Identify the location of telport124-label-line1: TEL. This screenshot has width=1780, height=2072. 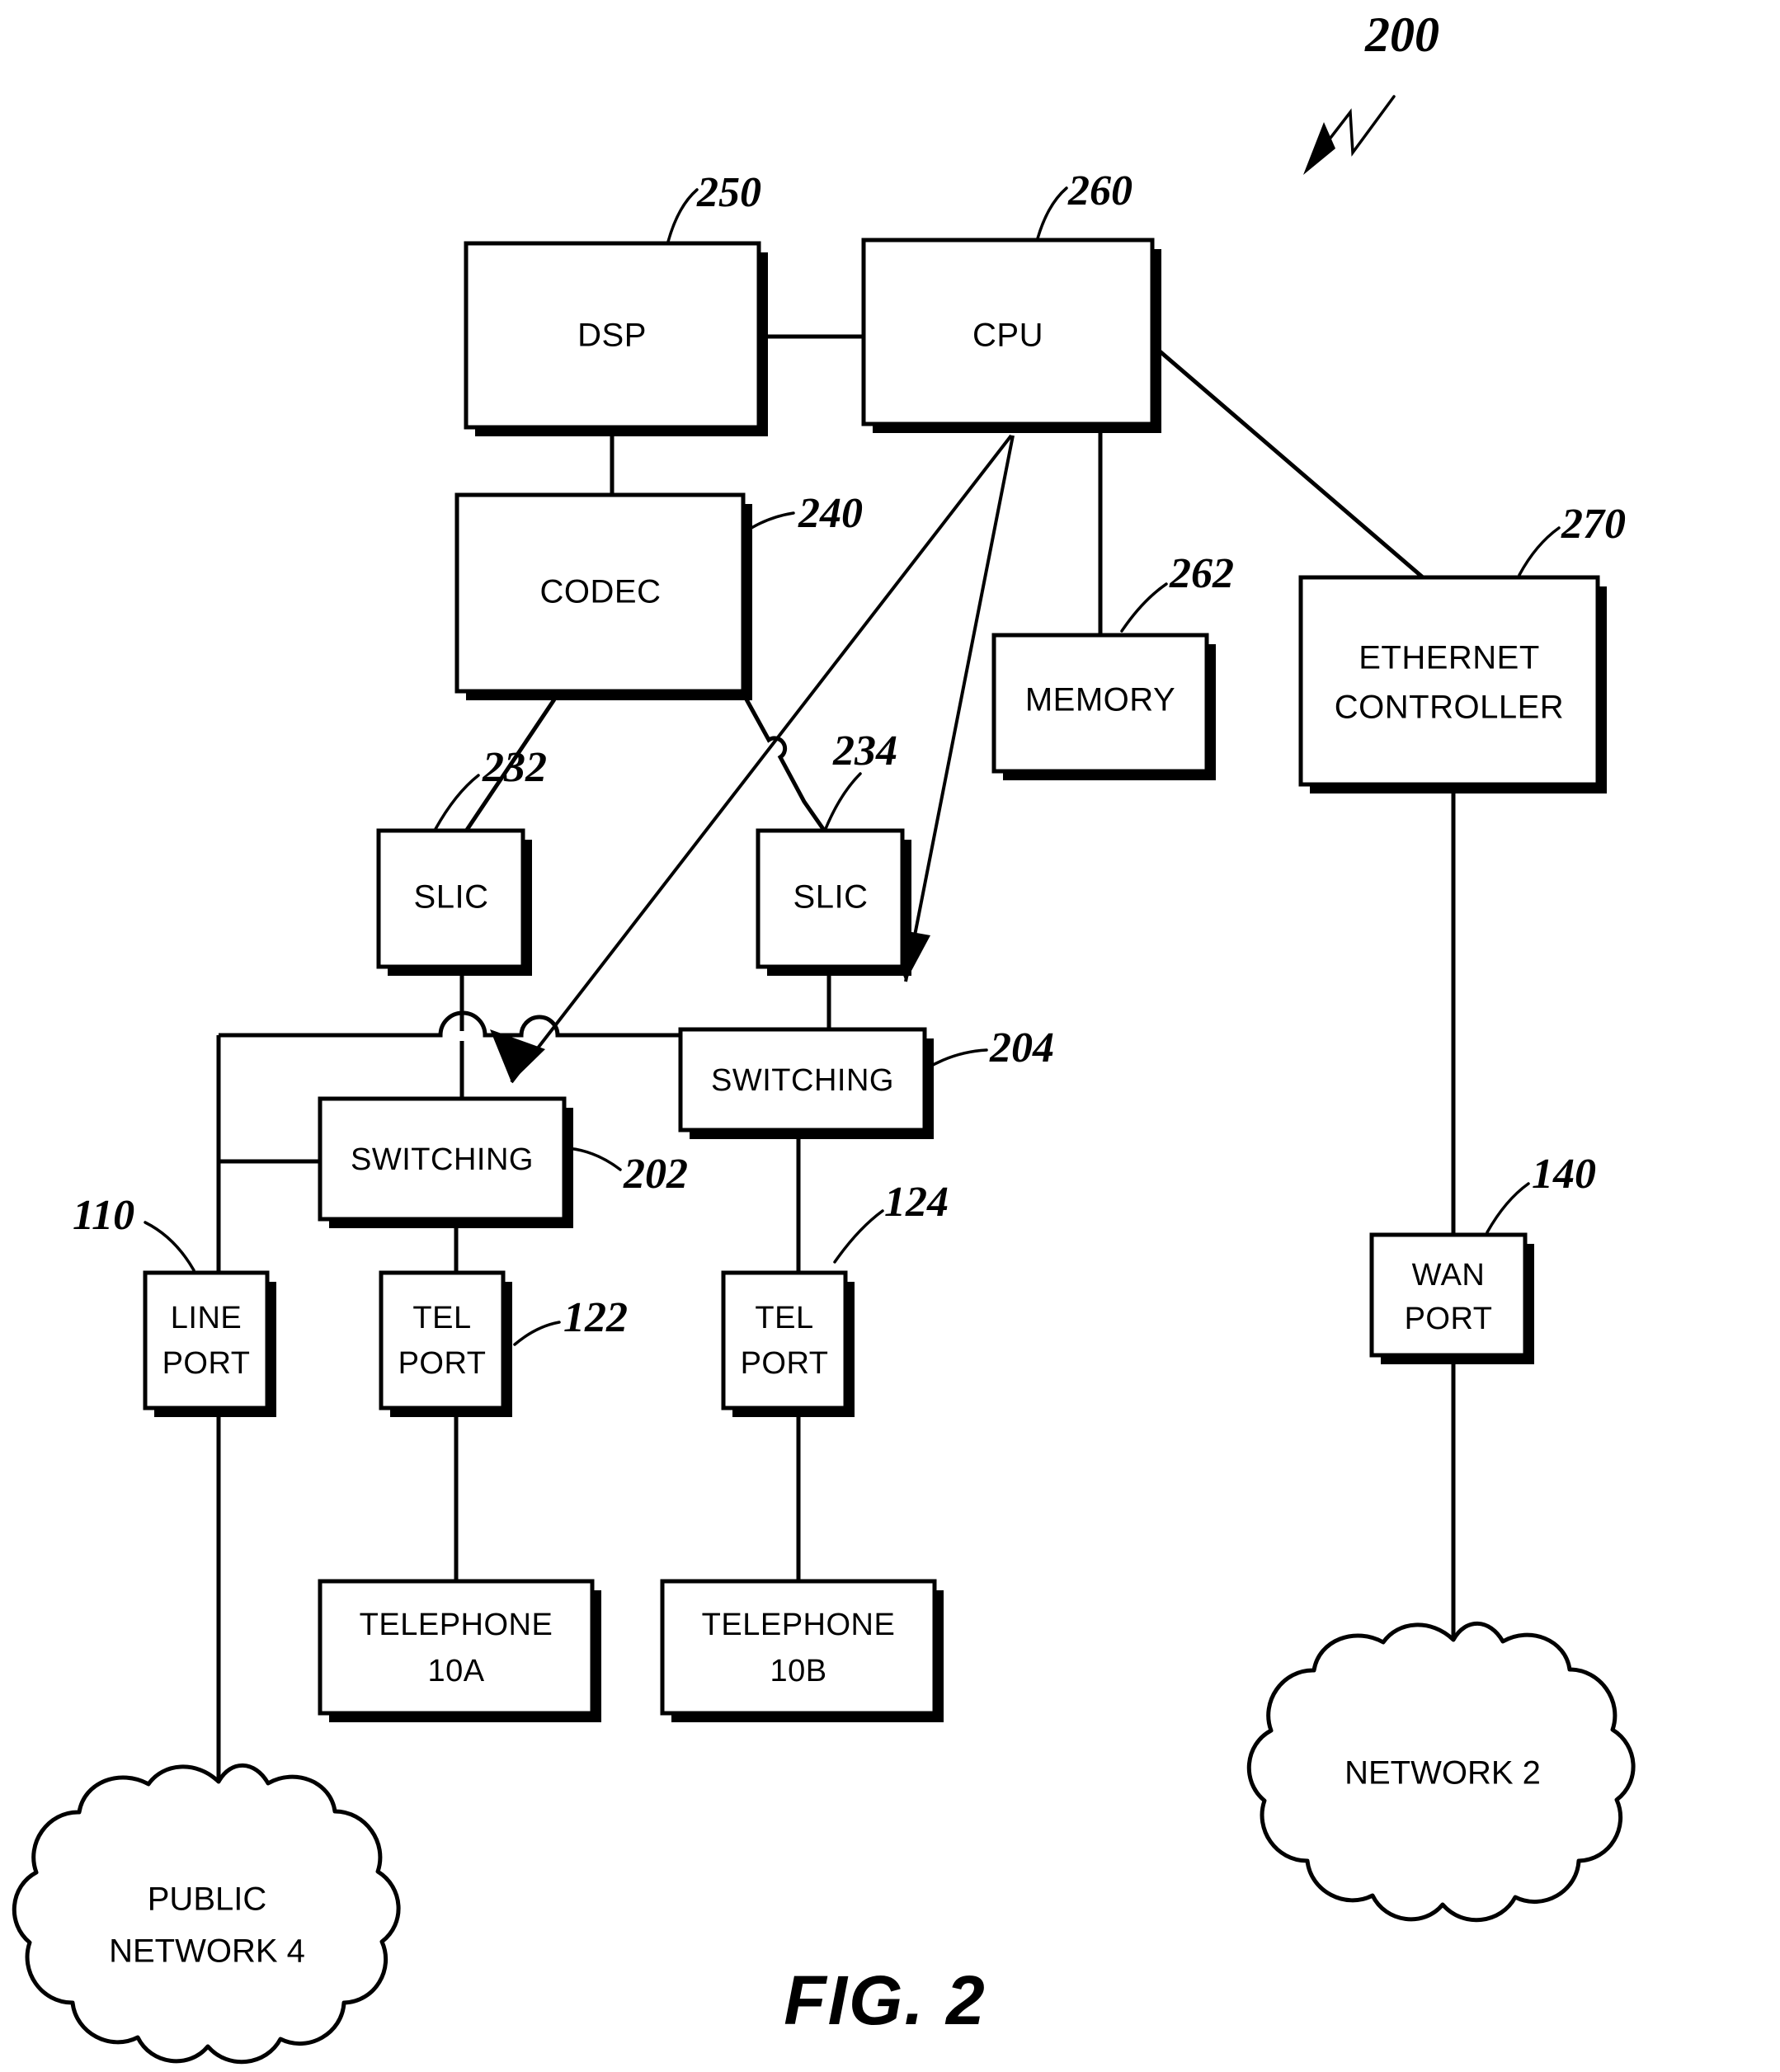
(784, 1318).